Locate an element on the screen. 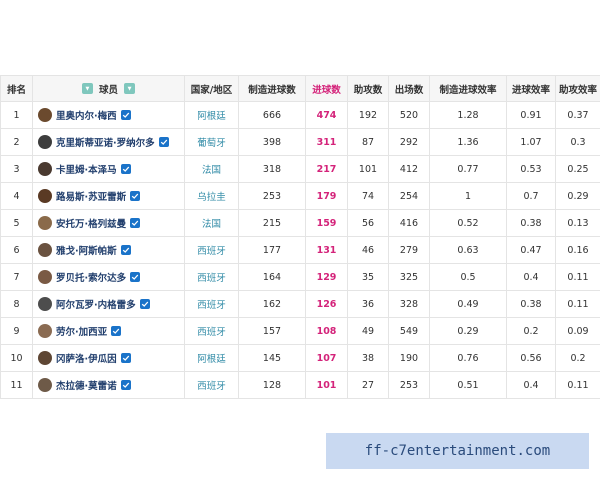 The width and height of the screenshot is (600, 480). goal-eff-cell: 0.56 is located at coordinates (531, 358).